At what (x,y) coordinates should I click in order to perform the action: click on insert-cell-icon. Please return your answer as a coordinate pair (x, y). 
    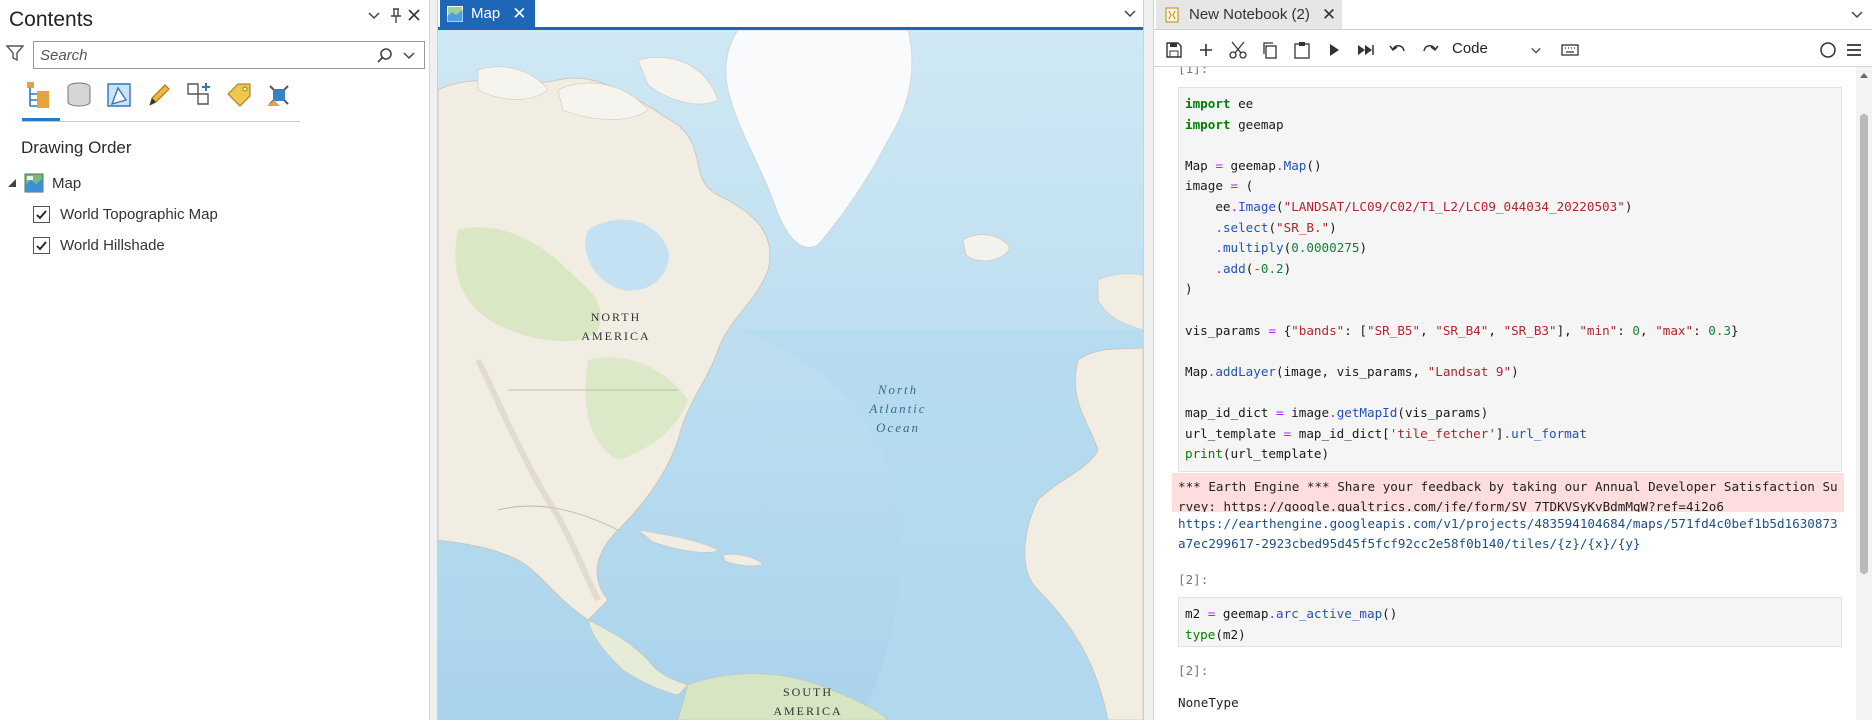
    Looking at the image, I should click on (1206, 50).